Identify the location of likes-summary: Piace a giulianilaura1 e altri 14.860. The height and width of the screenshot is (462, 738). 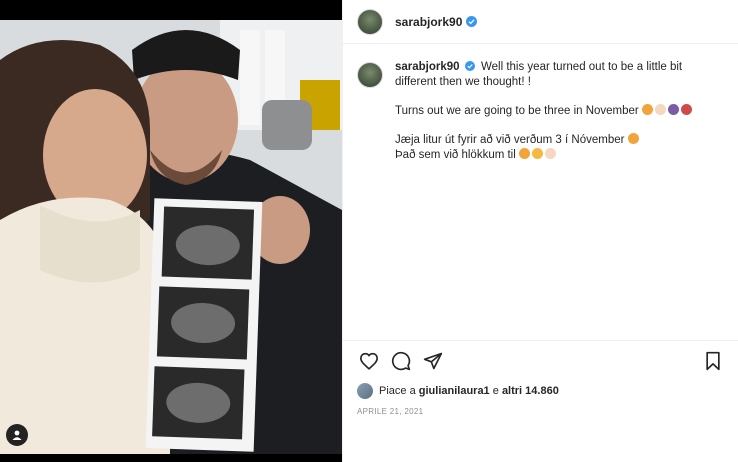
(540, 390).